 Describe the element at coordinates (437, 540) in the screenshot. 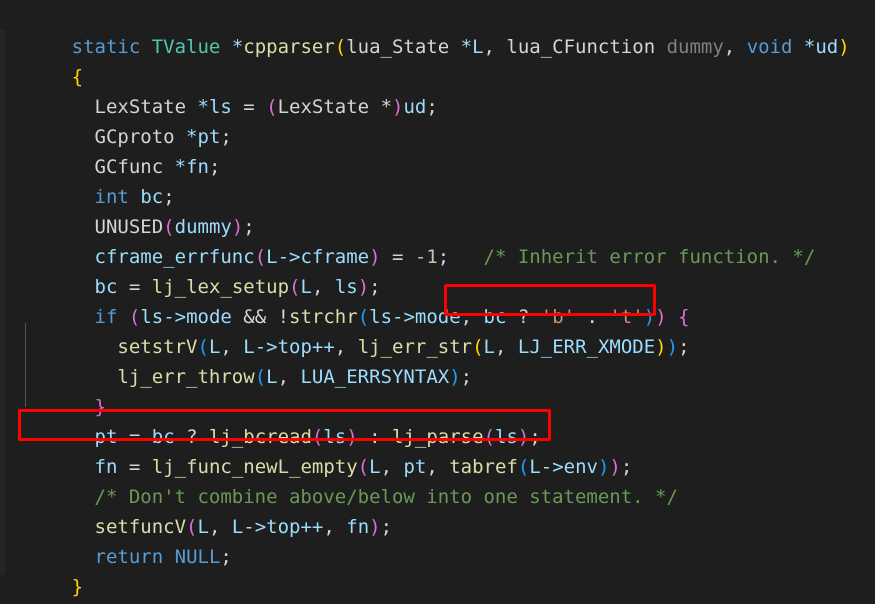

I see `code-line: return NULL;` at that location.